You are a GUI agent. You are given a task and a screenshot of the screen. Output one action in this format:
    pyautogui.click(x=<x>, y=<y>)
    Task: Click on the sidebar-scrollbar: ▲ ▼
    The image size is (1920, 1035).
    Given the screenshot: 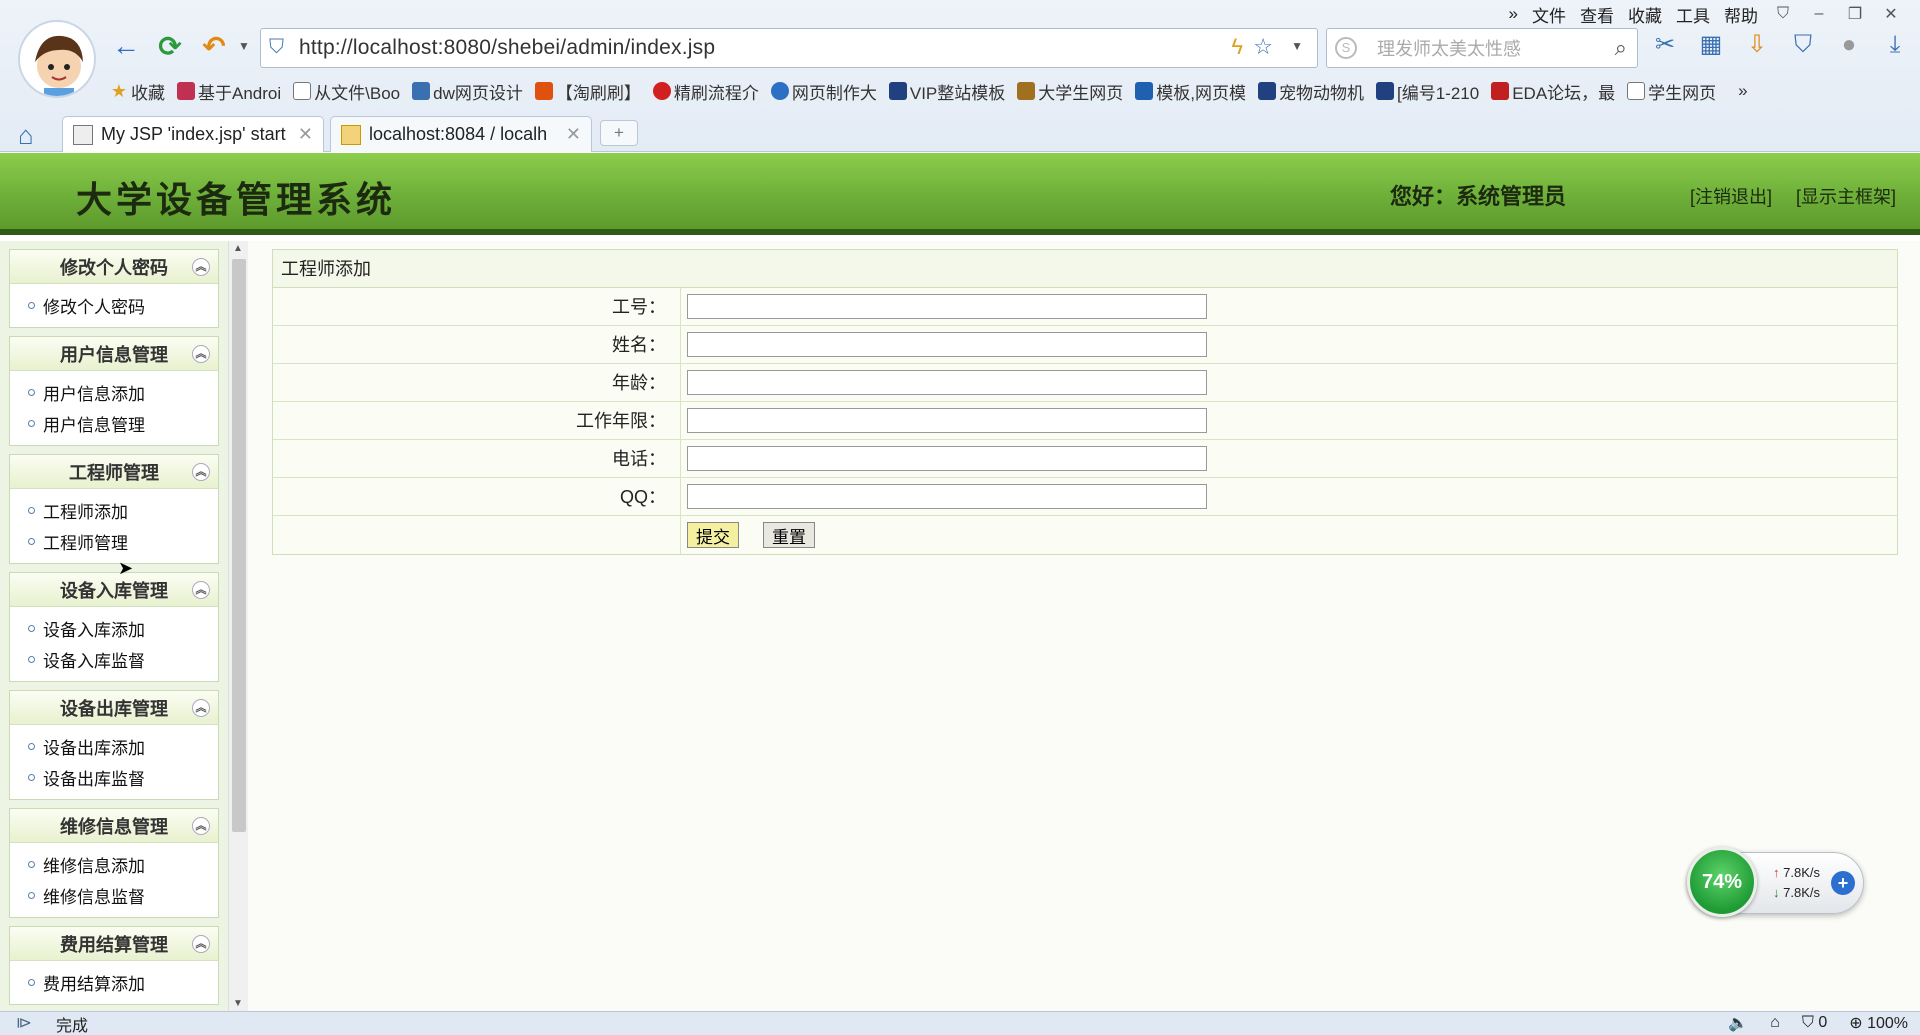 What is the action you would take?
    pyautogui.click(x=238, y=626)
    